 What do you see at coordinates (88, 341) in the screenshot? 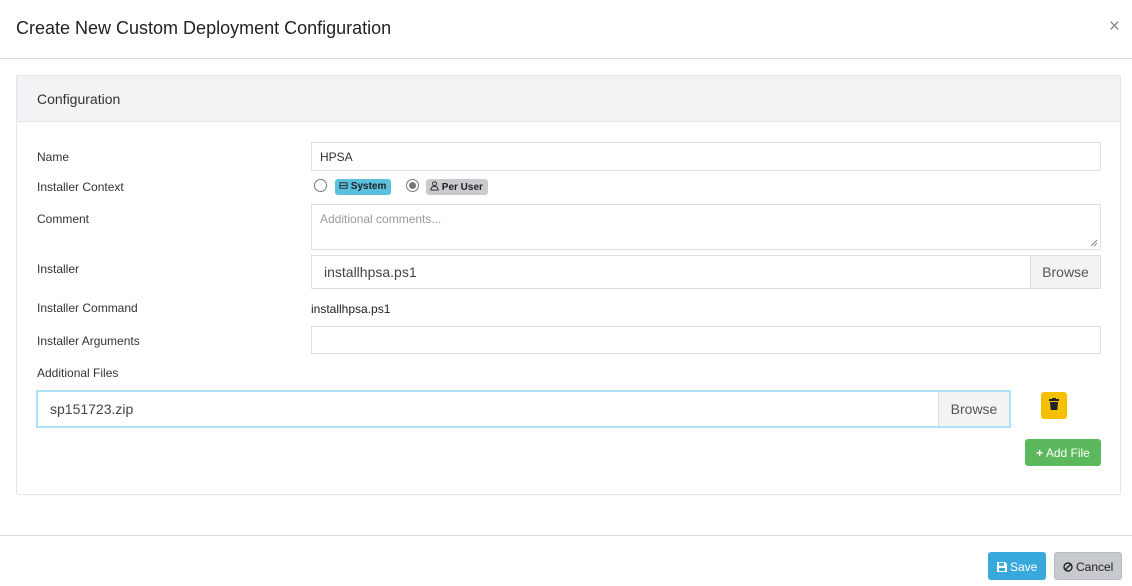
I see `installer-arguments-label: Installer Arguments` at bounding box center [88, 341].